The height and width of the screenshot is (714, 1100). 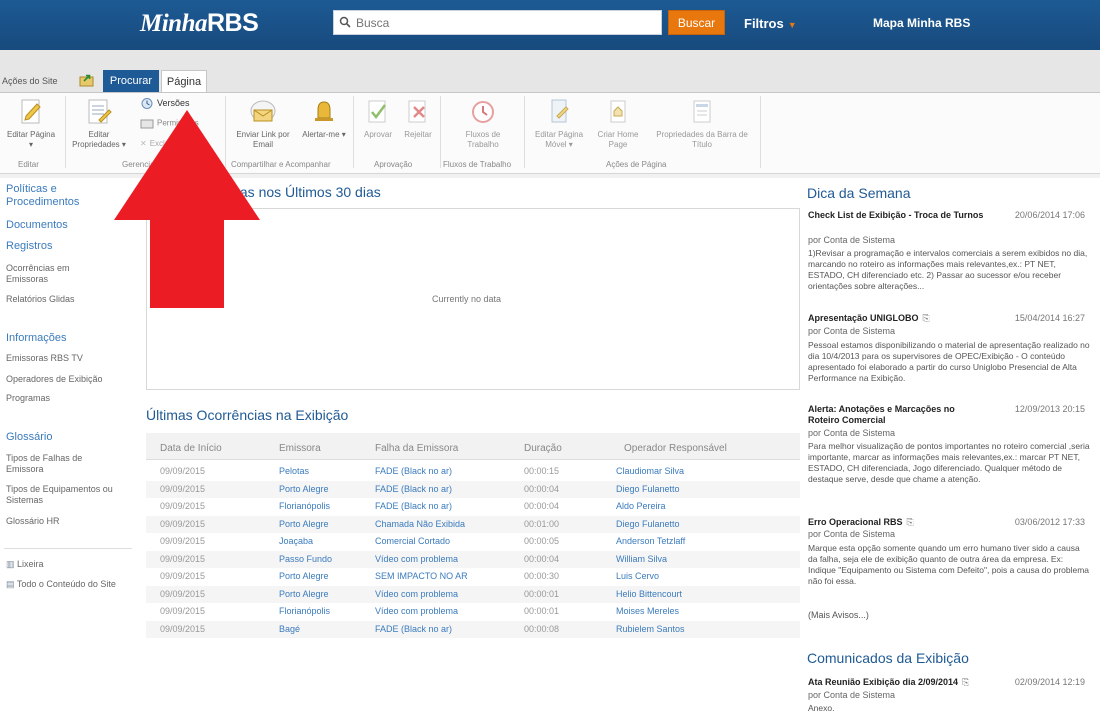 I want to click on tab-procurar: Procurar, so click(x=131, y=81).